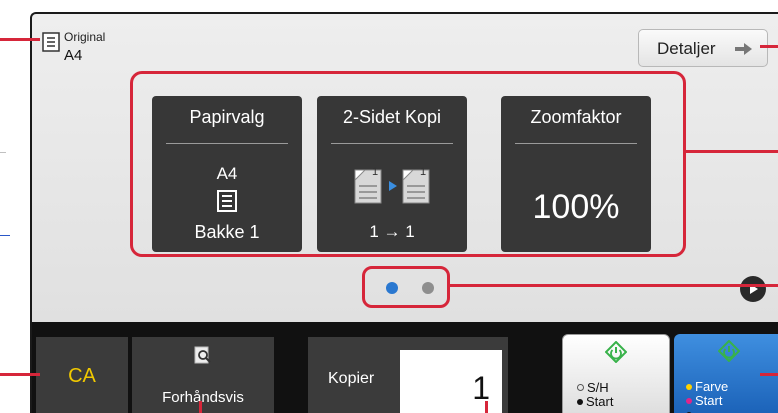 The height and width of the screenshot is (413, 778). Describe the element at coordinates (428, 288) in the screenshot. I see `page-dot` at that location.